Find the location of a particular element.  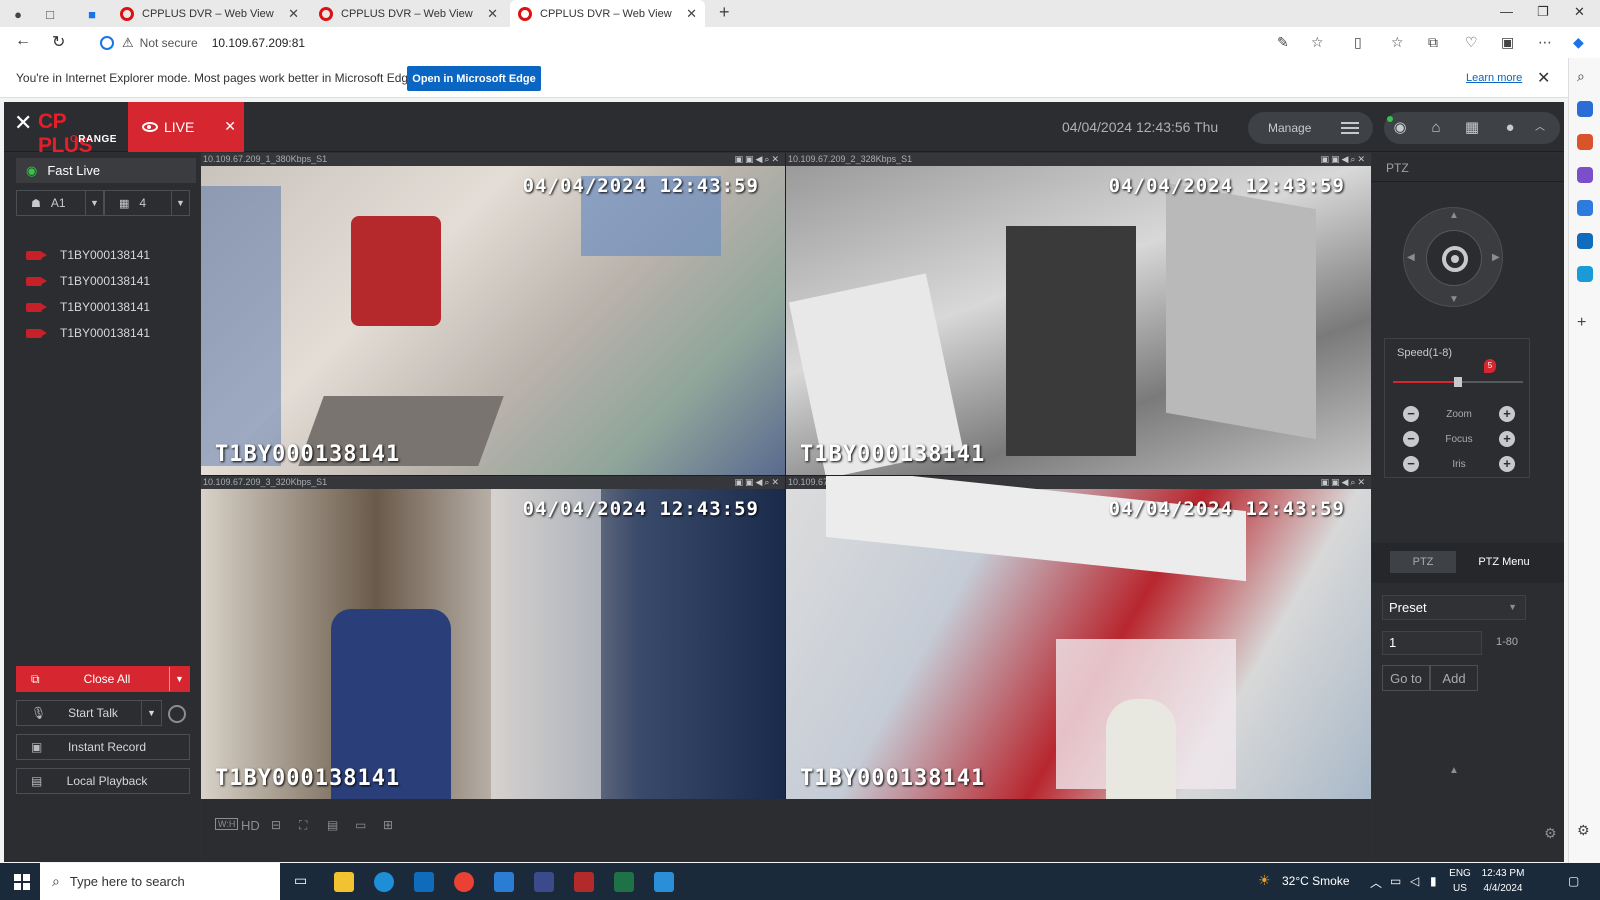

browser-essentials-icon: ♡ is located at coordinates (1471, 42).